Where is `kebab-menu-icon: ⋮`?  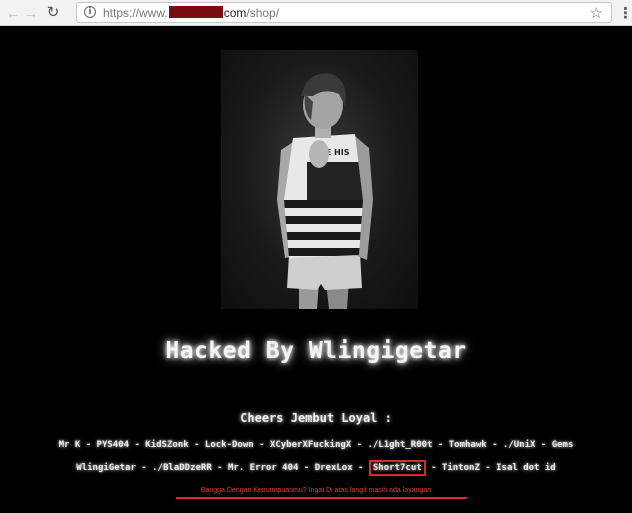 kebab-menu-icon: ⋮ is located at coordinates (625, 13).